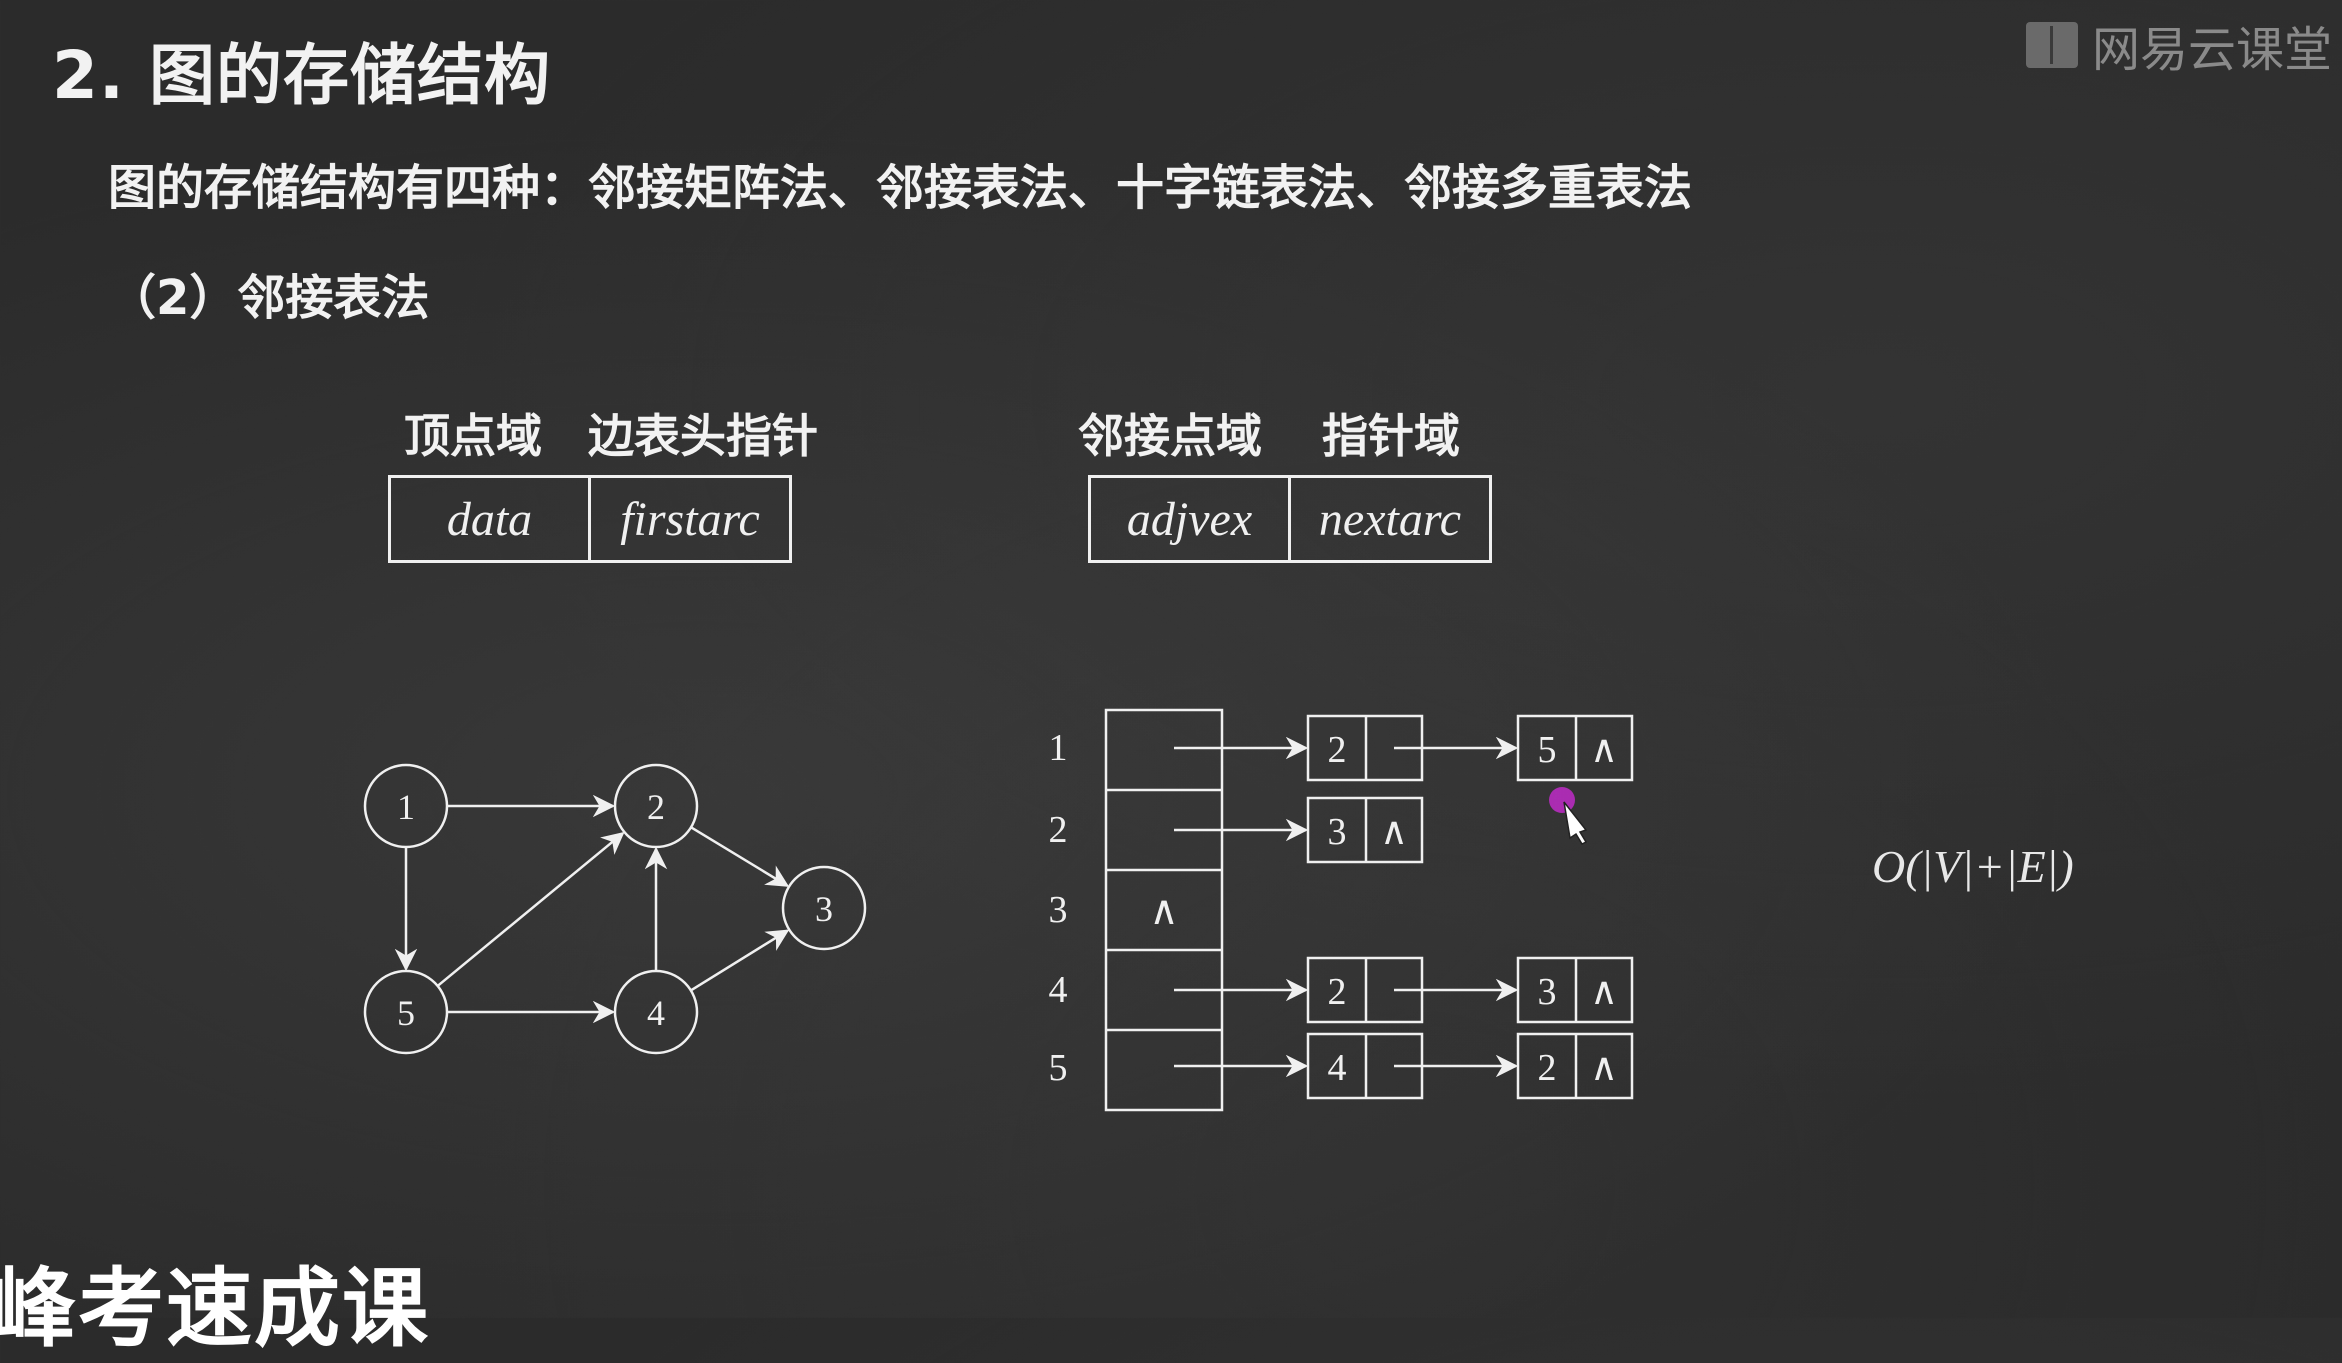 This screenshot has height=1363, width=2342. What do you see at coordinates (1388, 519) in the screenshot?
I see `nextarc-field: nextarc` at bounding box center [1388, 519].